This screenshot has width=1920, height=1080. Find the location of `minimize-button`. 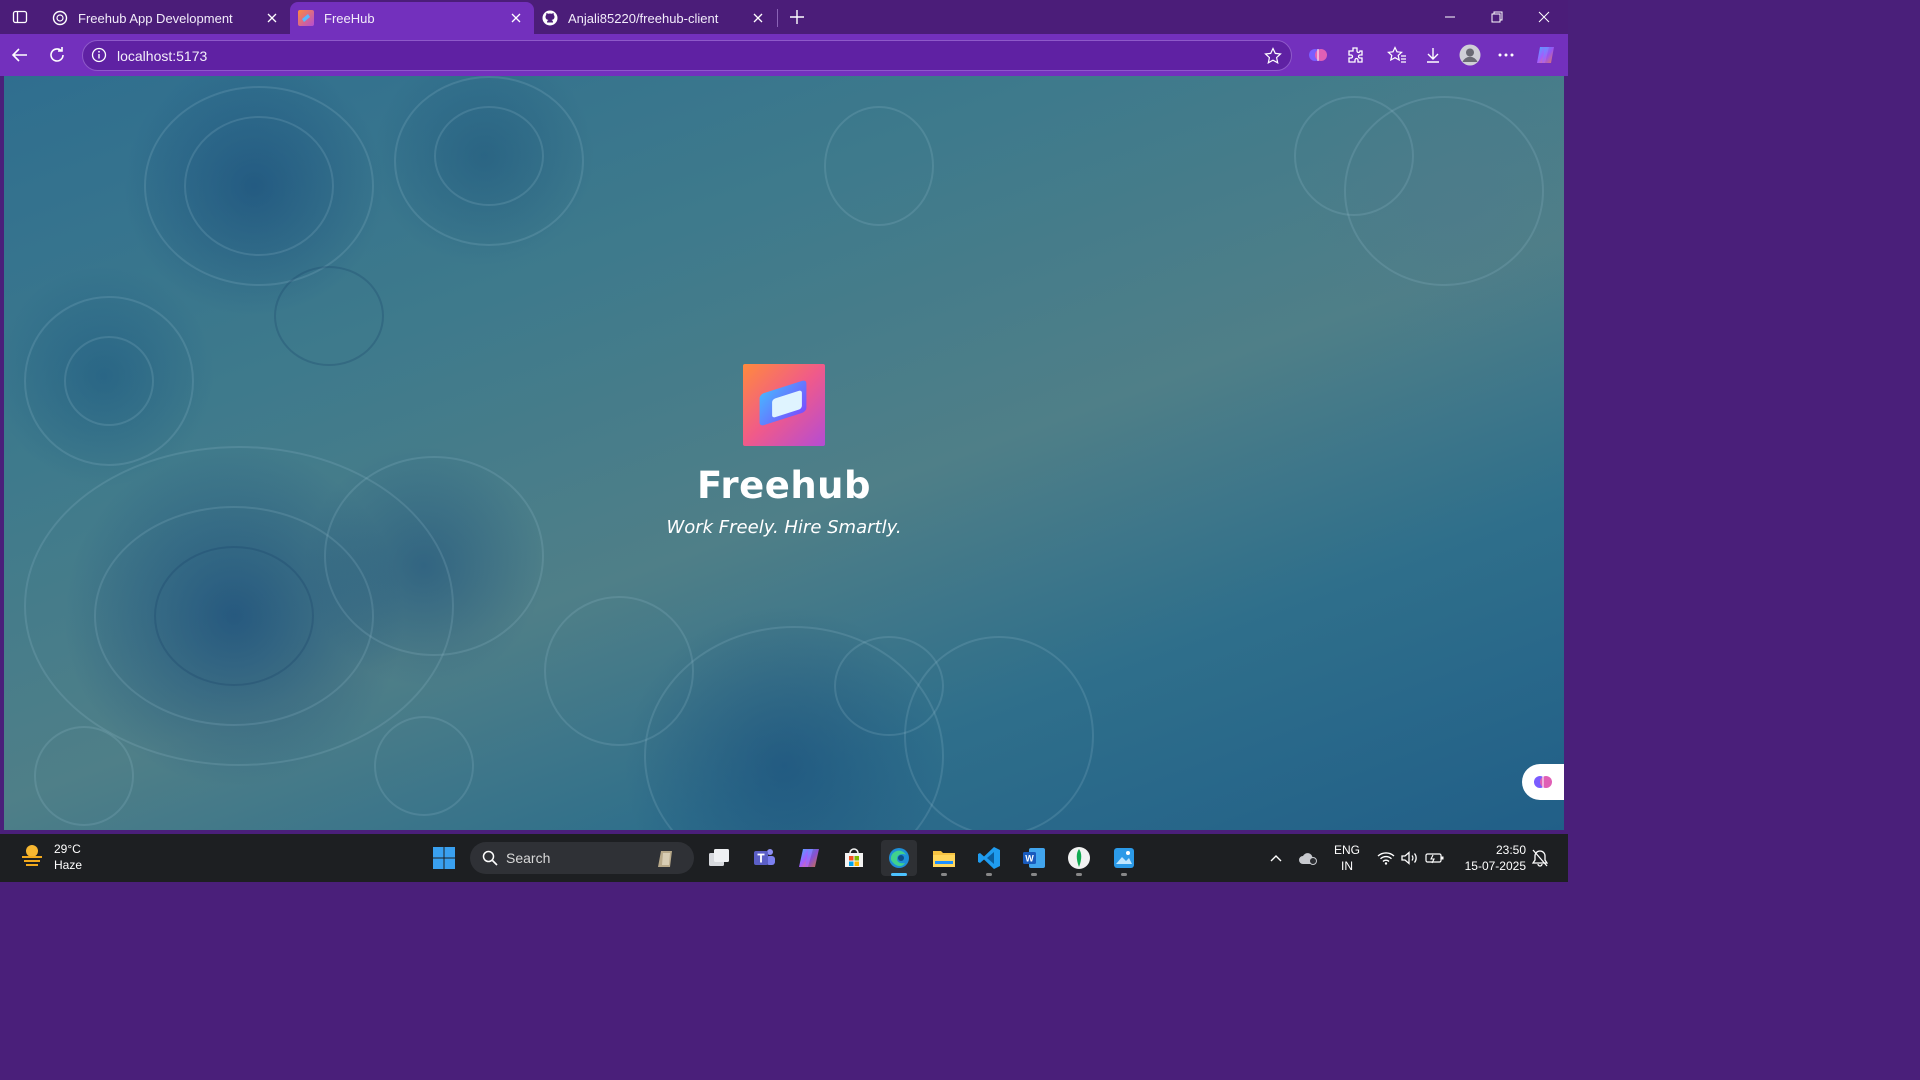

minimize-button is located at coordinates (1450, 17).